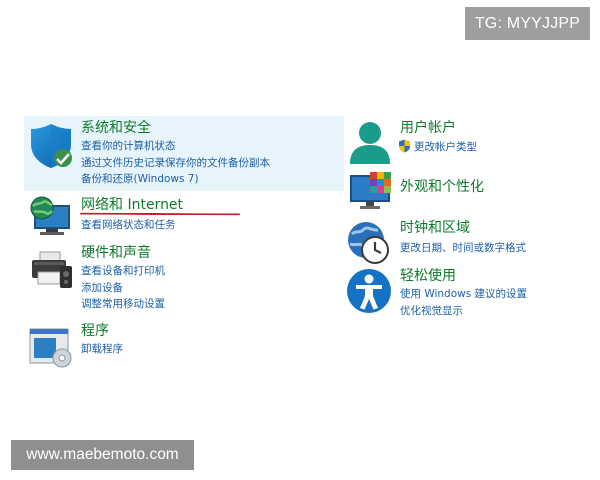 The image size is (600, 480). What do you see at coordinates (463, 294) in the screenshot?
I see `link-recommended-settings: 使用 Windows 建议的设置` at bounding box center [463, 294].